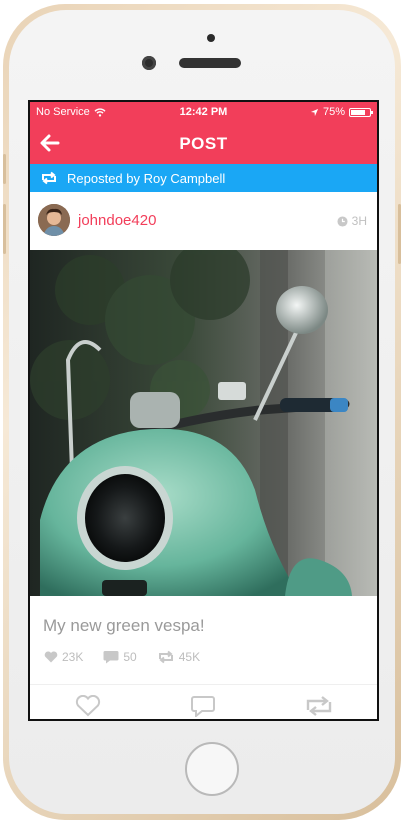  I want to click on status-right: 75%, so click(341, 112).